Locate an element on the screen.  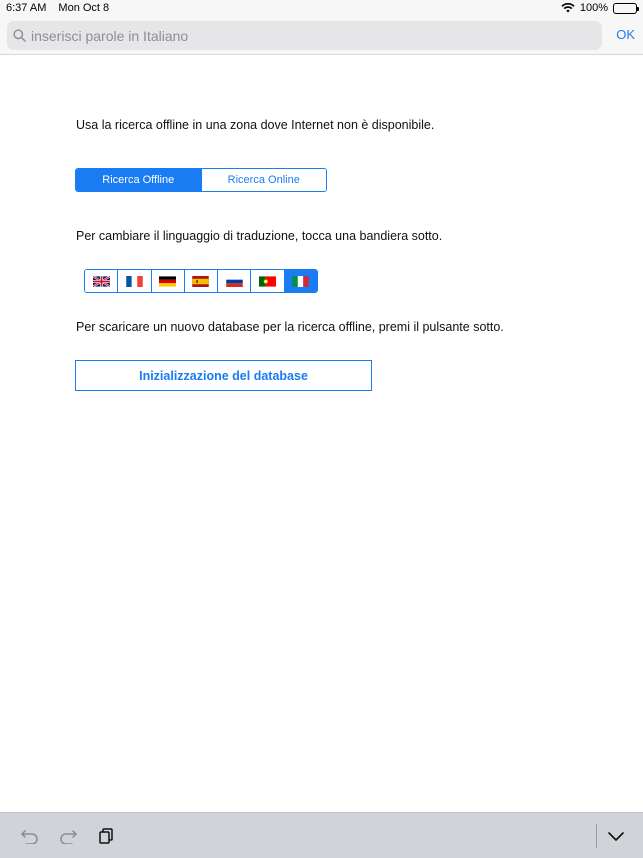
battery-icon is located at coordinates (626, 8).